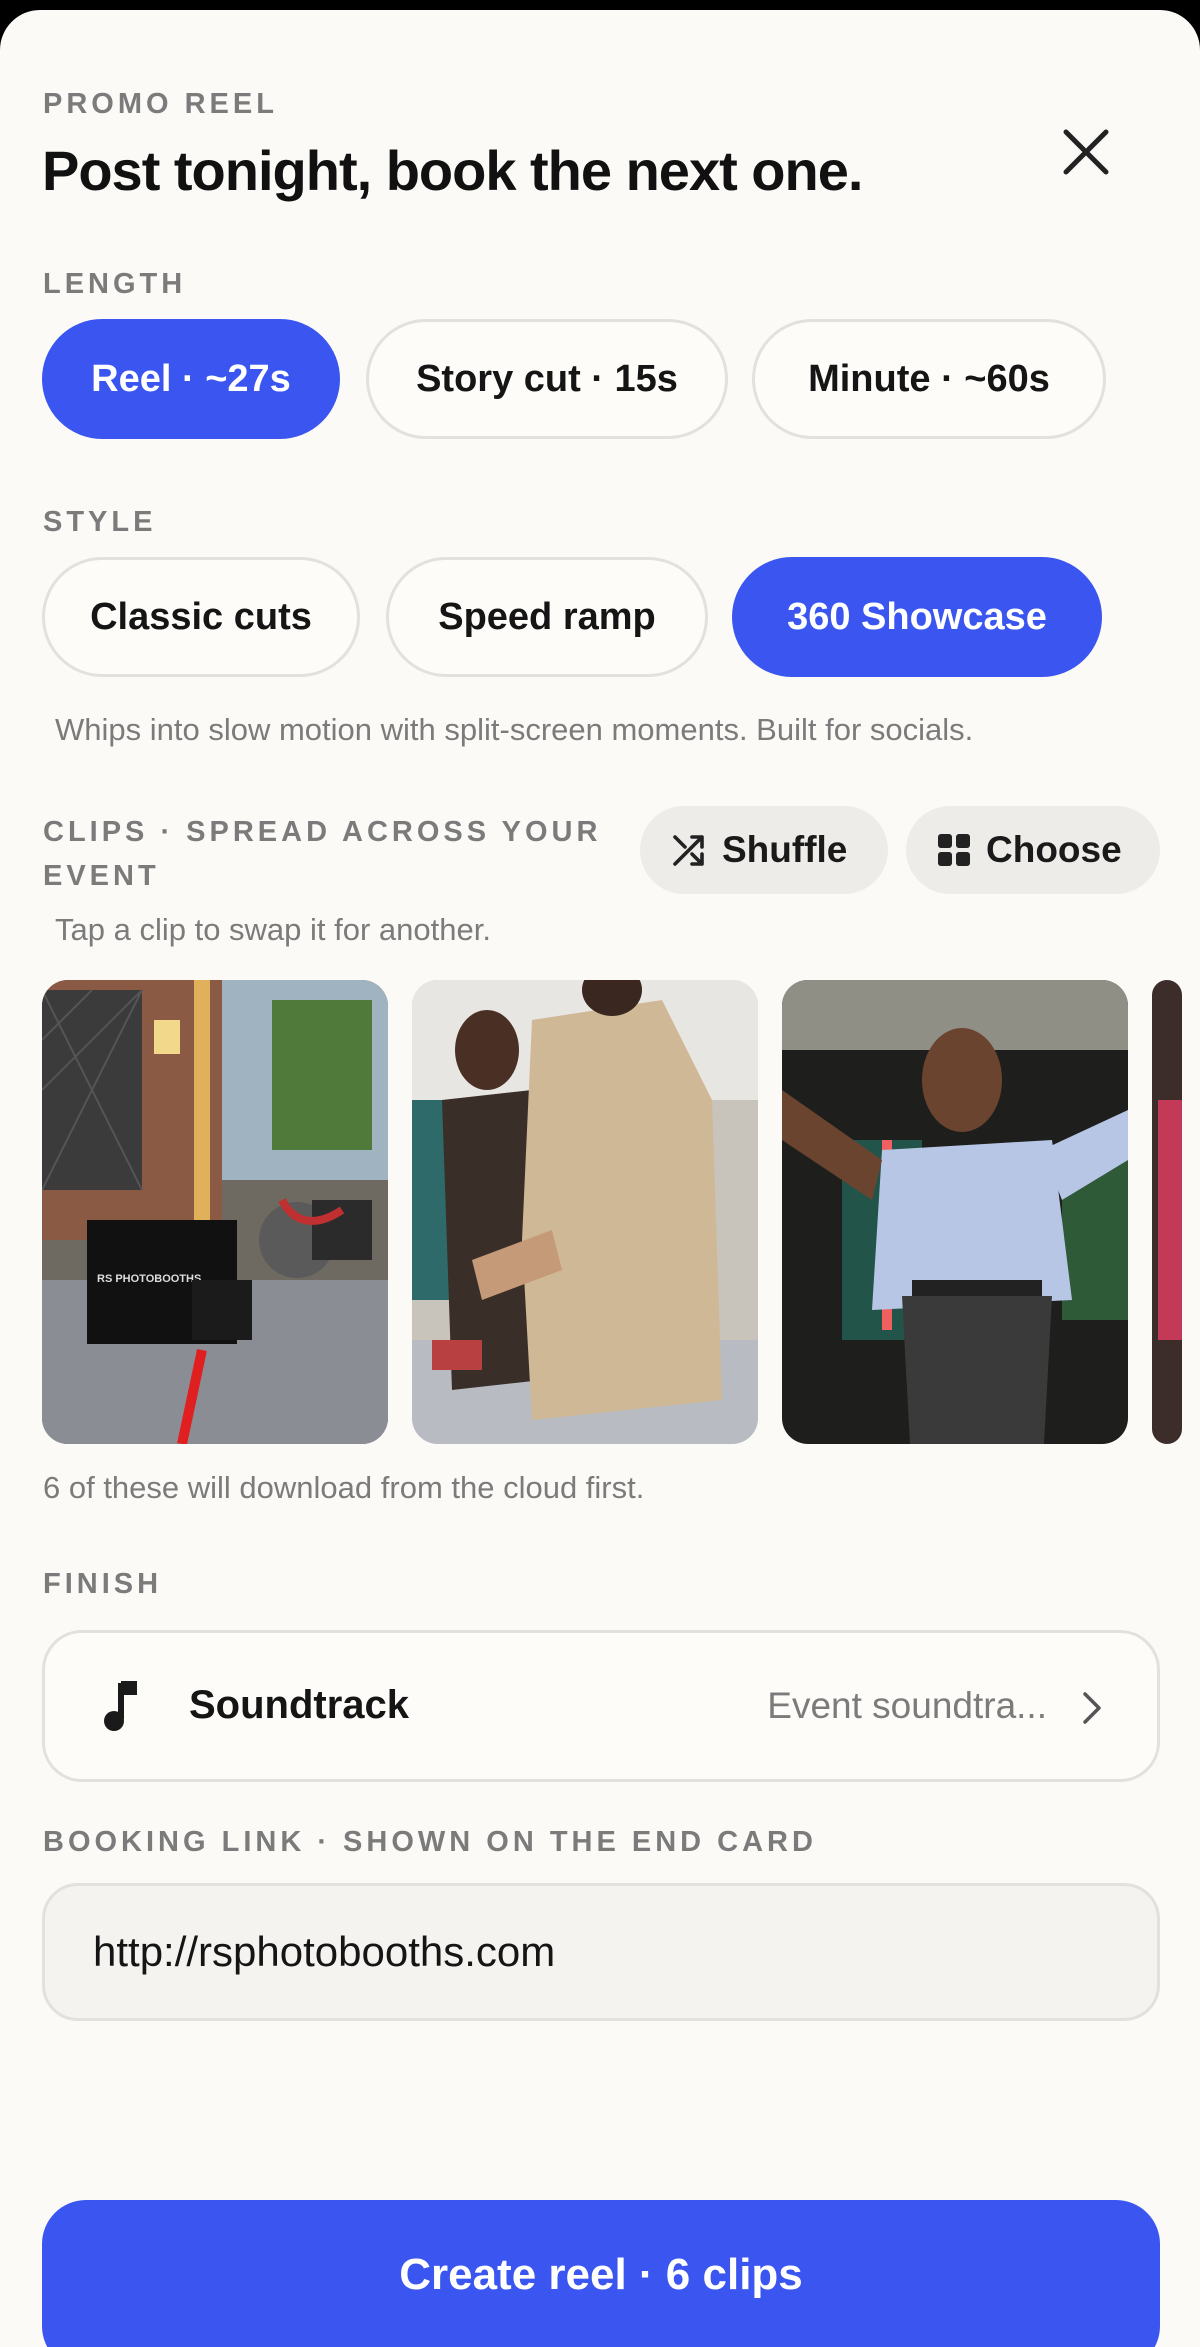 This screenshot has width=1200, height=2347. Describe the element at coordinates (100, 522) in the screenshot. I see `style-label: STYLE` at that location.